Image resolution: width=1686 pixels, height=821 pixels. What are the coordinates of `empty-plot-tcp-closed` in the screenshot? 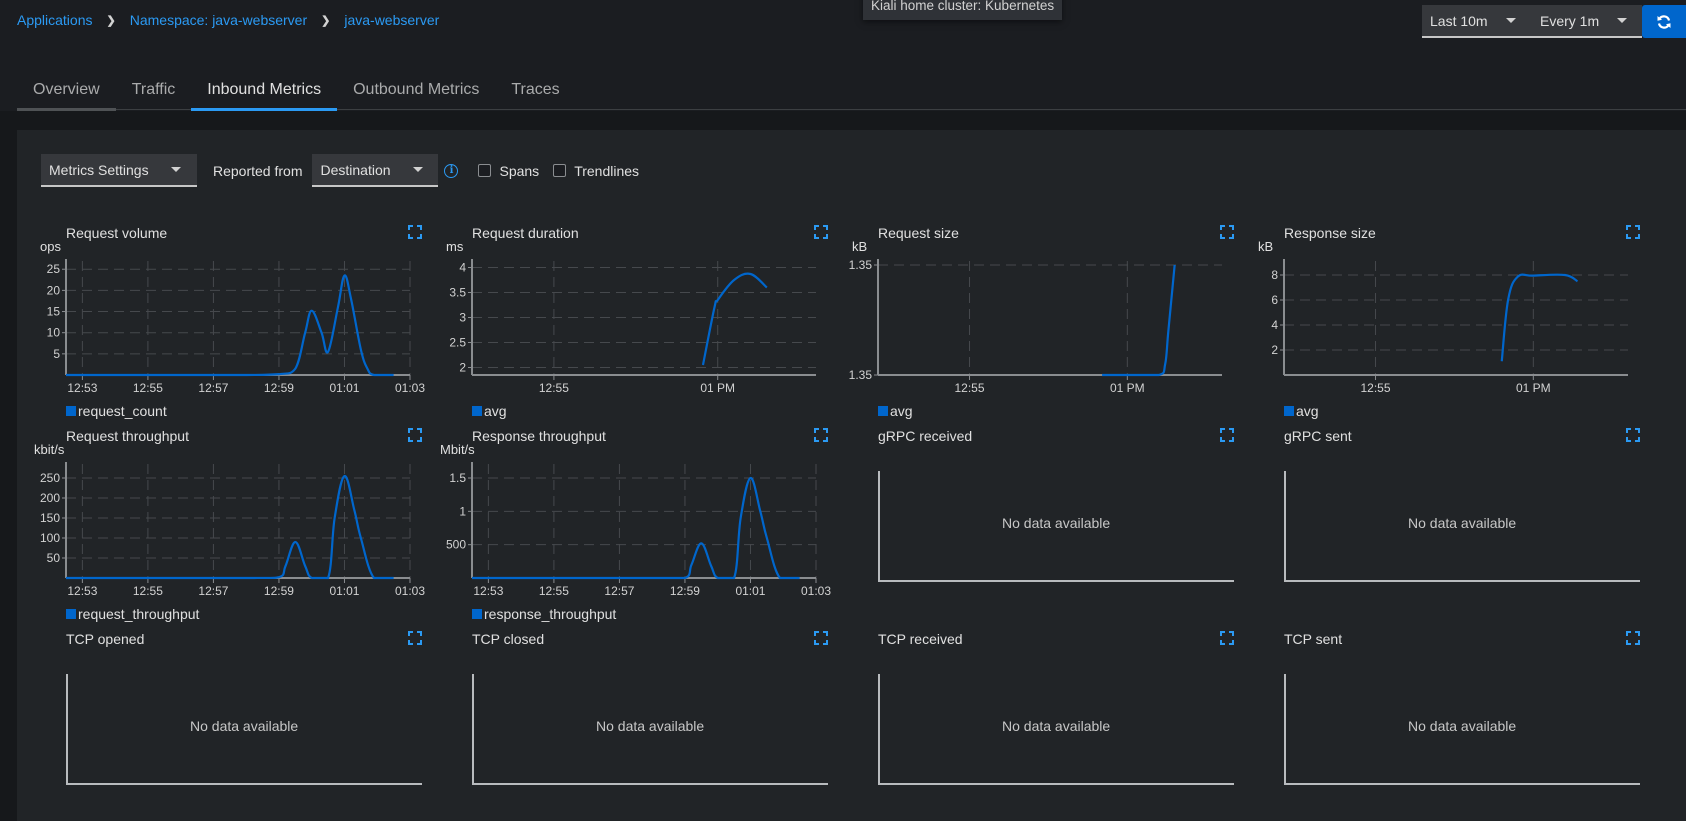 It's located at (650, 729).